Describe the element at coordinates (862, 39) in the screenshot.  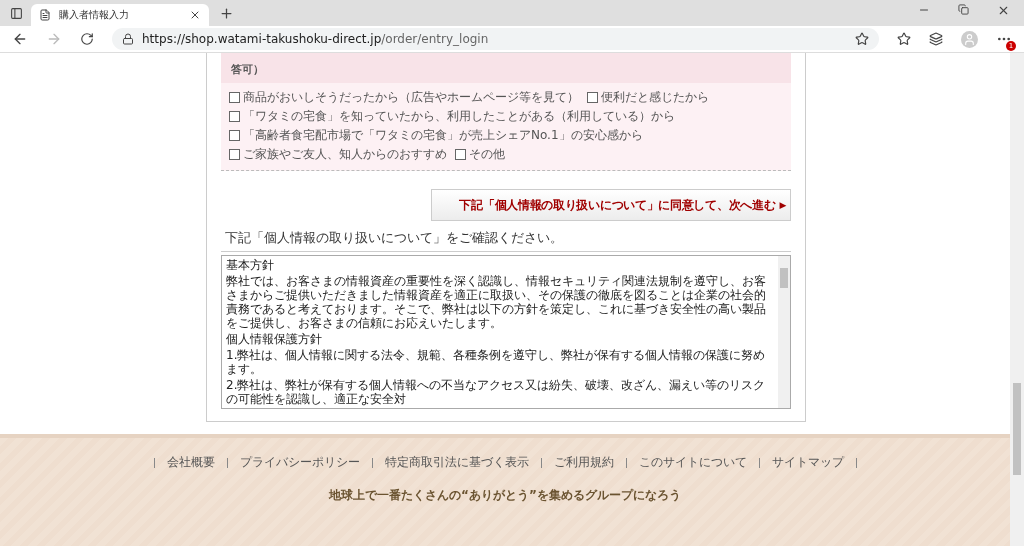
I see `star-icon` at that location.